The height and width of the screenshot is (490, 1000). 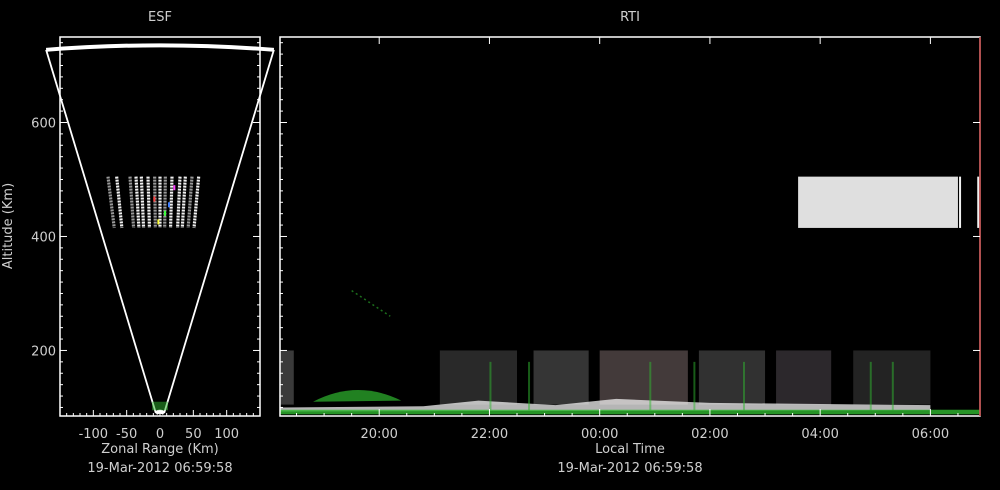 What do you see at coordinates (160, 406) in the screenshot?
I see `esf-low-echo` at bounding box center [160, 406].